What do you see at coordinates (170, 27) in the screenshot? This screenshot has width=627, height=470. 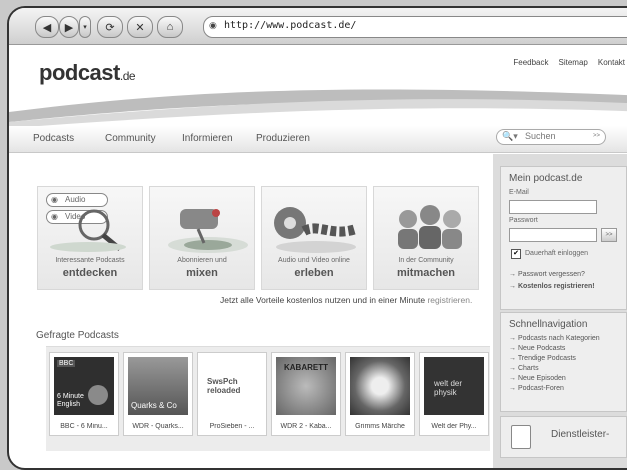 I see `home-button: ⌂` at bounding box center [170, 27].